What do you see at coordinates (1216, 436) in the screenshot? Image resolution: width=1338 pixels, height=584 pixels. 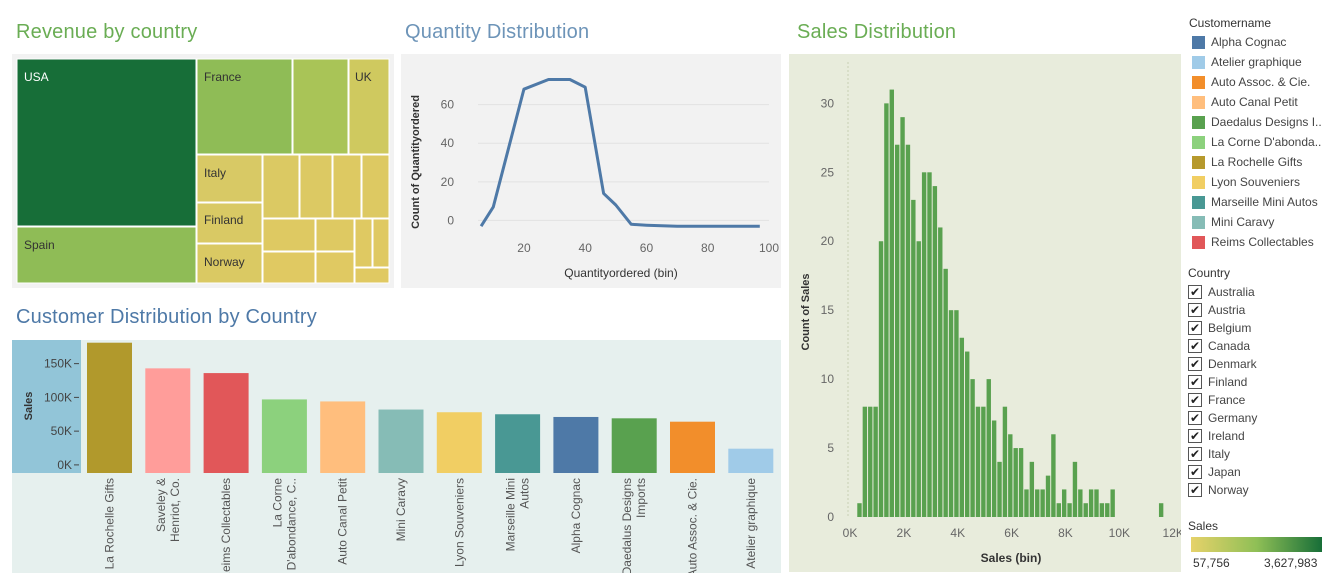 I see `country-filter-item: ✔ Ireland` at bounding box center [1216, 436].